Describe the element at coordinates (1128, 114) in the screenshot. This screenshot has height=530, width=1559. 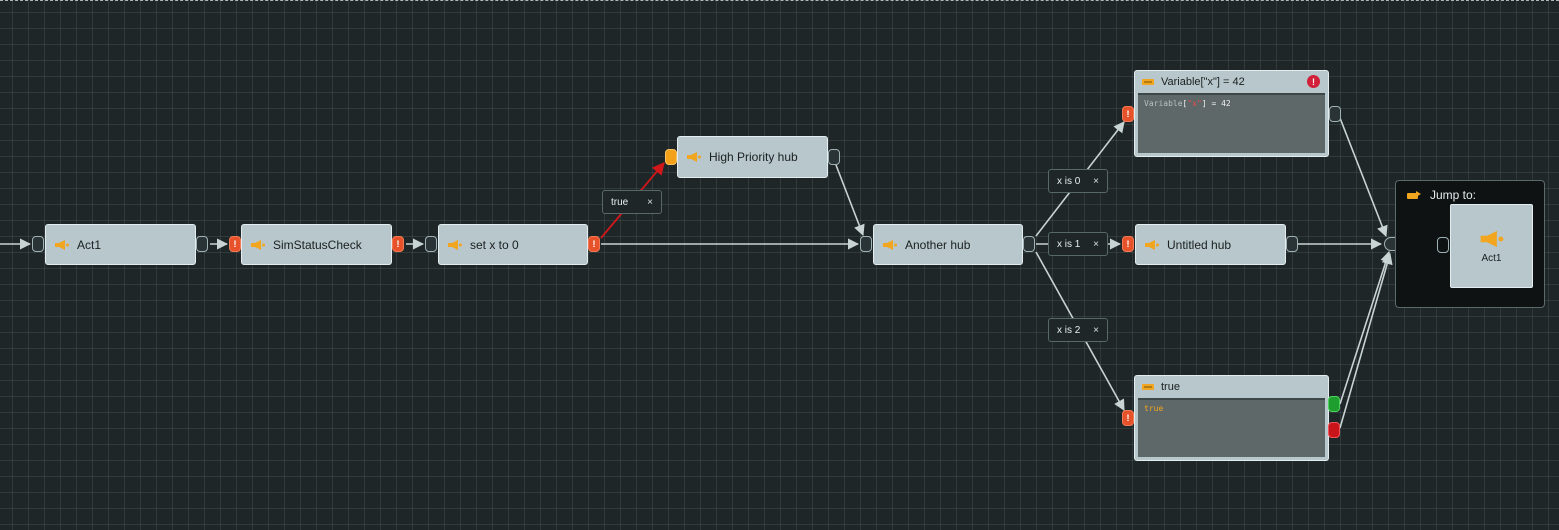
I see `variable-input-error-port: !` at that location.